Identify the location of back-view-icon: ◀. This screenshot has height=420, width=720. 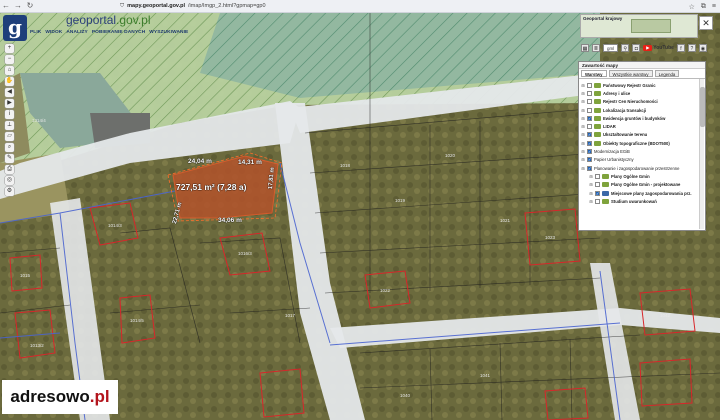
(9, 92).